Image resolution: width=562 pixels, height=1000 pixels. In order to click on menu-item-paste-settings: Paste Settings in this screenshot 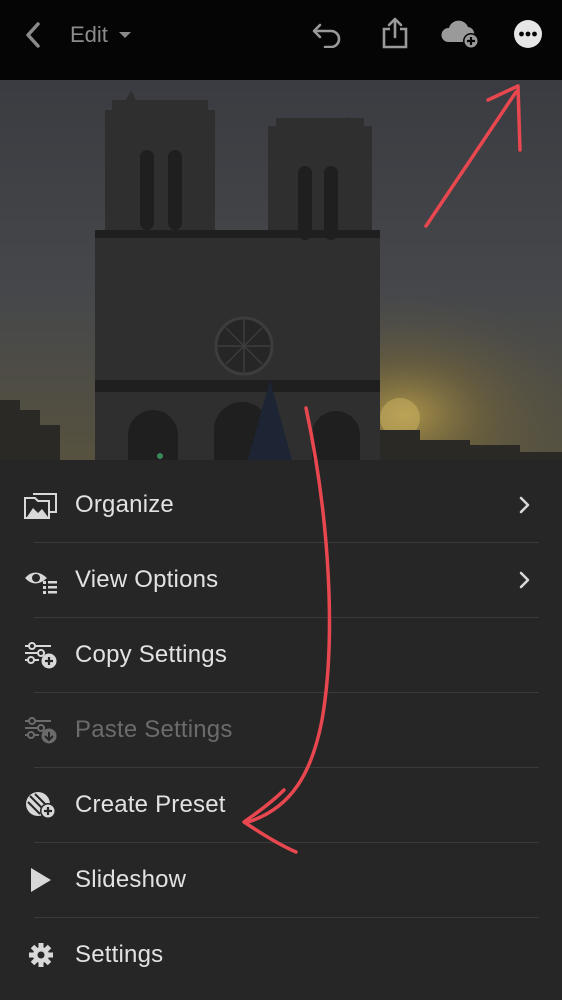, I will do `click(281, 729)`.